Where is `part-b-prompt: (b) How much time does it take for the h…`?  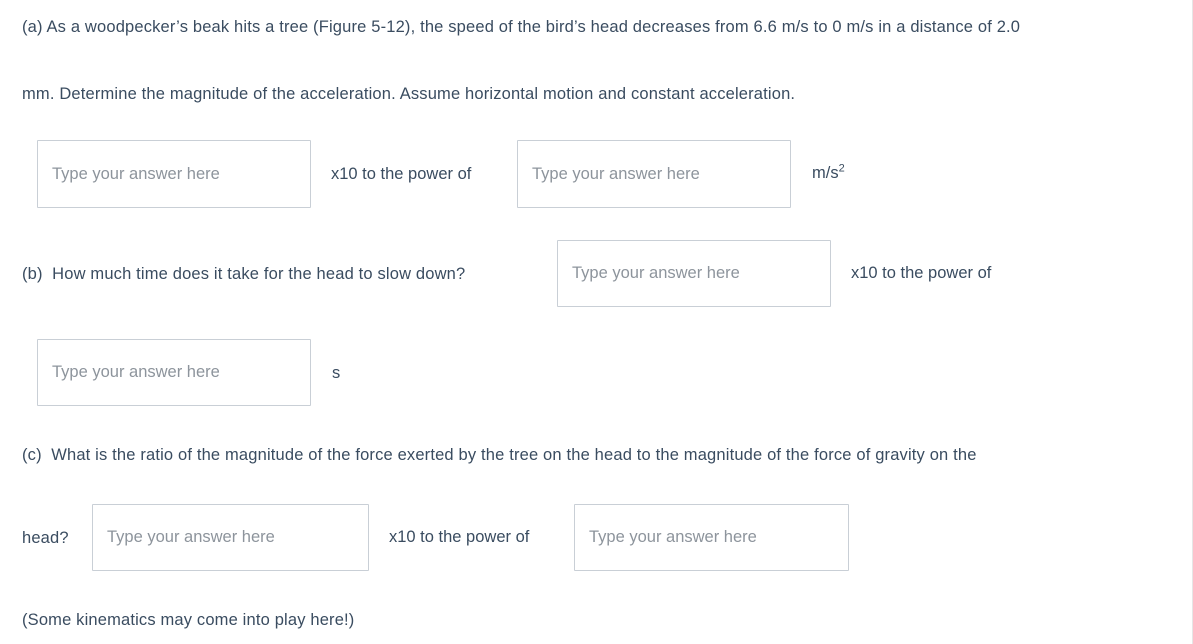
part-b-prompt: (b) How much time does it take for the h… is located at coordinates (244, 274).